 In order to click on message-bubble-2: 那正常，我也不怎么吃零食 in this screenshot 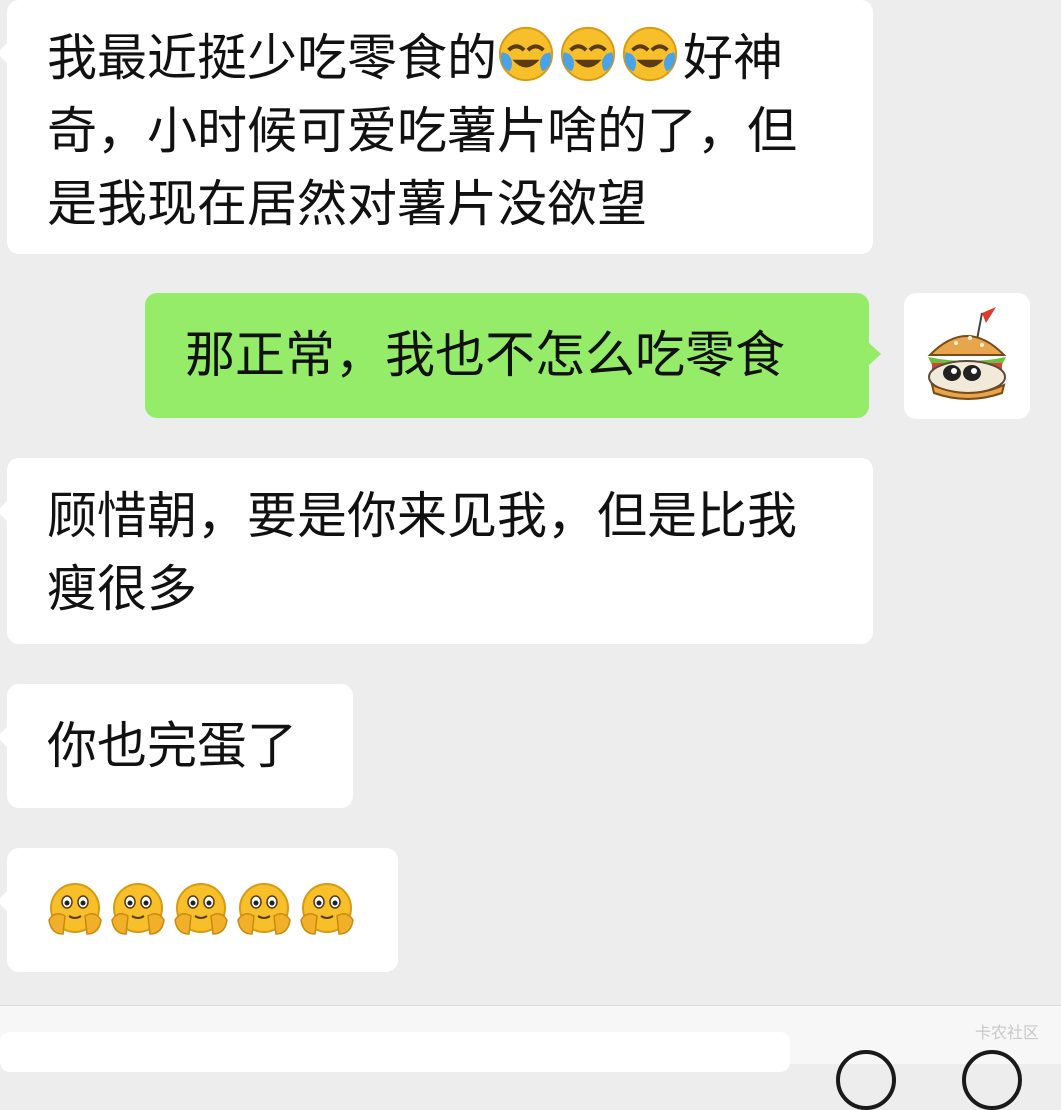, I will do `click(513, 355)`.